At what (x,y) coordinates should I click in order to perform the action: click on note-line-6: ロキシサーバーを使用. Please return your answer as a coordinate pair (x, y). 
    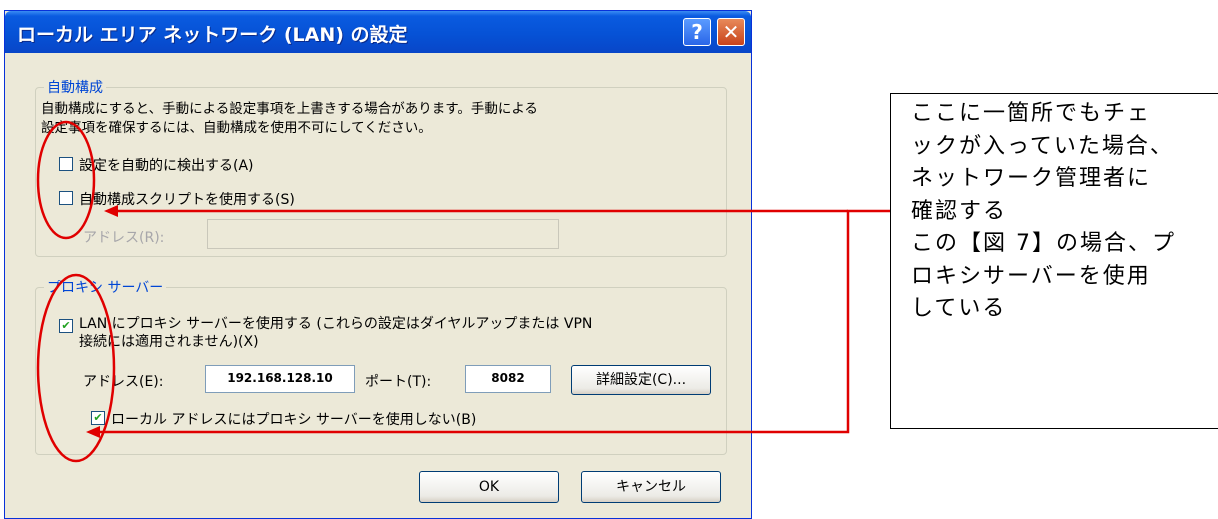
    Looking at the image, I should click on (1031, 276).